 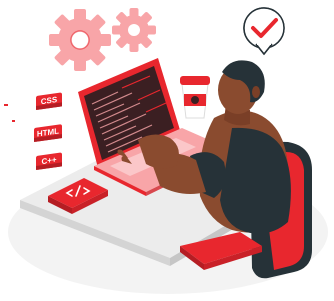 What do you see at coordinates (195, 97) in the screenshot?
I see `coffee-cup` at bounding box center [195, 97].